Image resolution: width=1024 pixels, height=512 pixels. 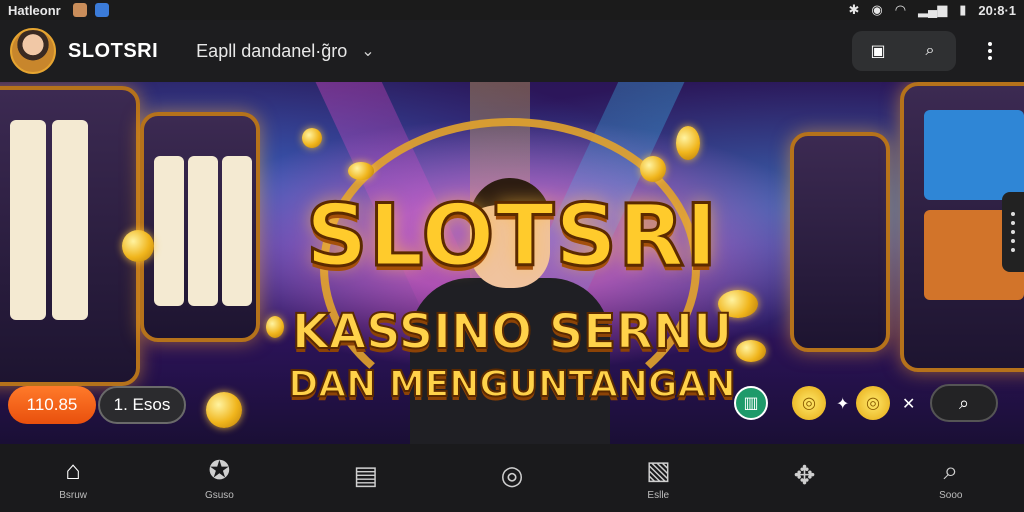 What do you see at coordinates (843, 404) in the screenshot?
I see `sparkle-icon: ✦` at bounding box center [843, 404].